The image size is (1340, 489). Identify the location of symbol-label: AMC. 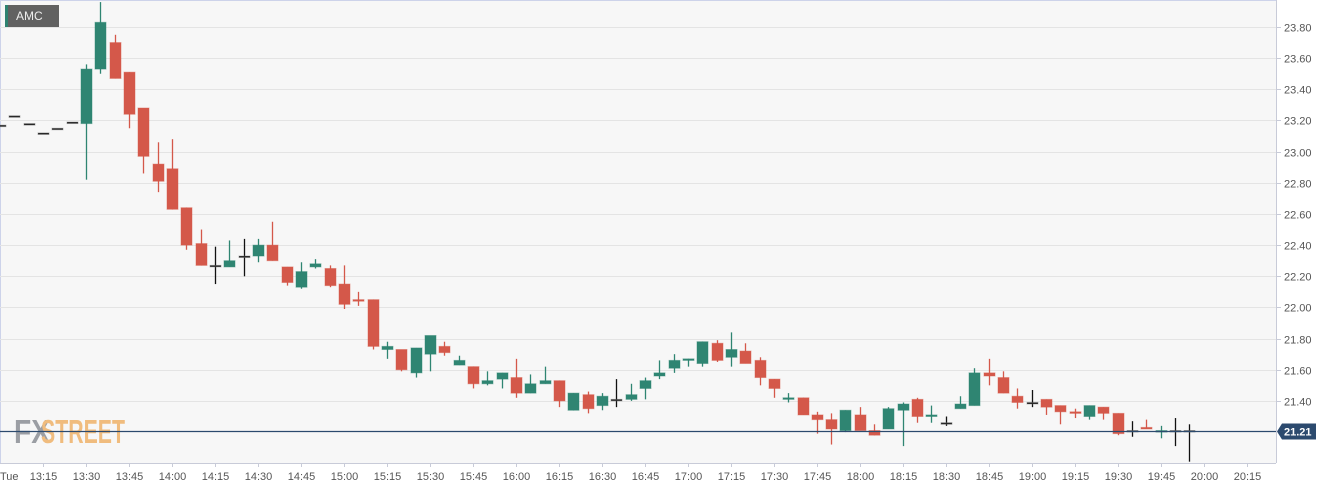
(32, 16).